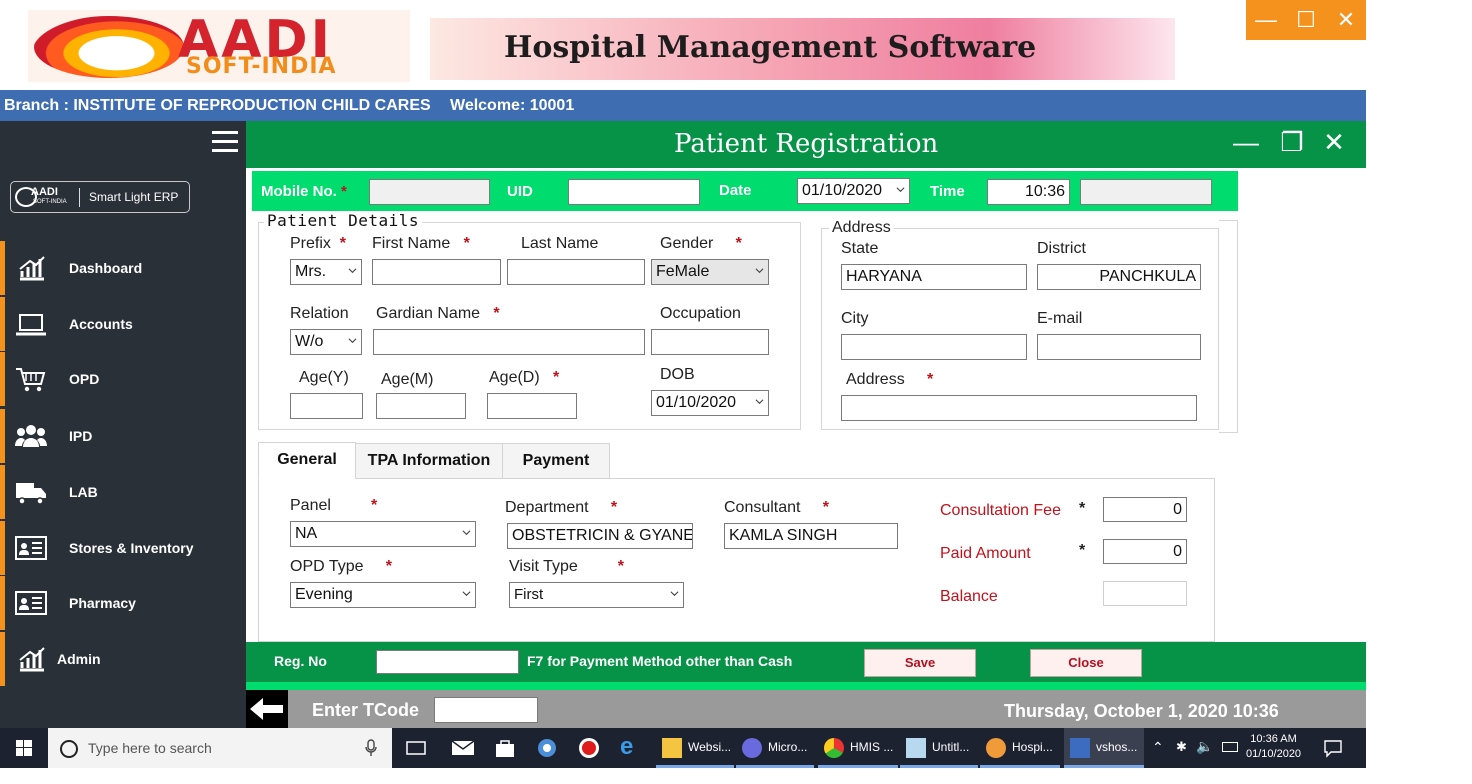 This screenshot has height=784, width=1472. I want to click on sidebar-item-opd: OPD, so click(123, 379).